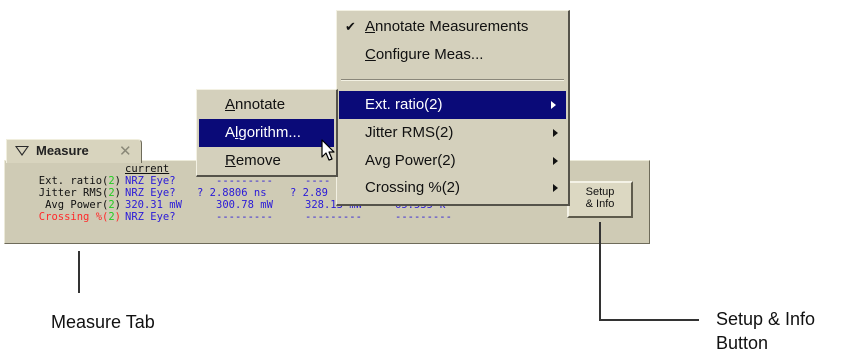 This screenshot has height=359, width=855. Describe the element at coordinates (232, 193) in the screenshot. I see `value-cell: ? 2.8806 ns` at that location.